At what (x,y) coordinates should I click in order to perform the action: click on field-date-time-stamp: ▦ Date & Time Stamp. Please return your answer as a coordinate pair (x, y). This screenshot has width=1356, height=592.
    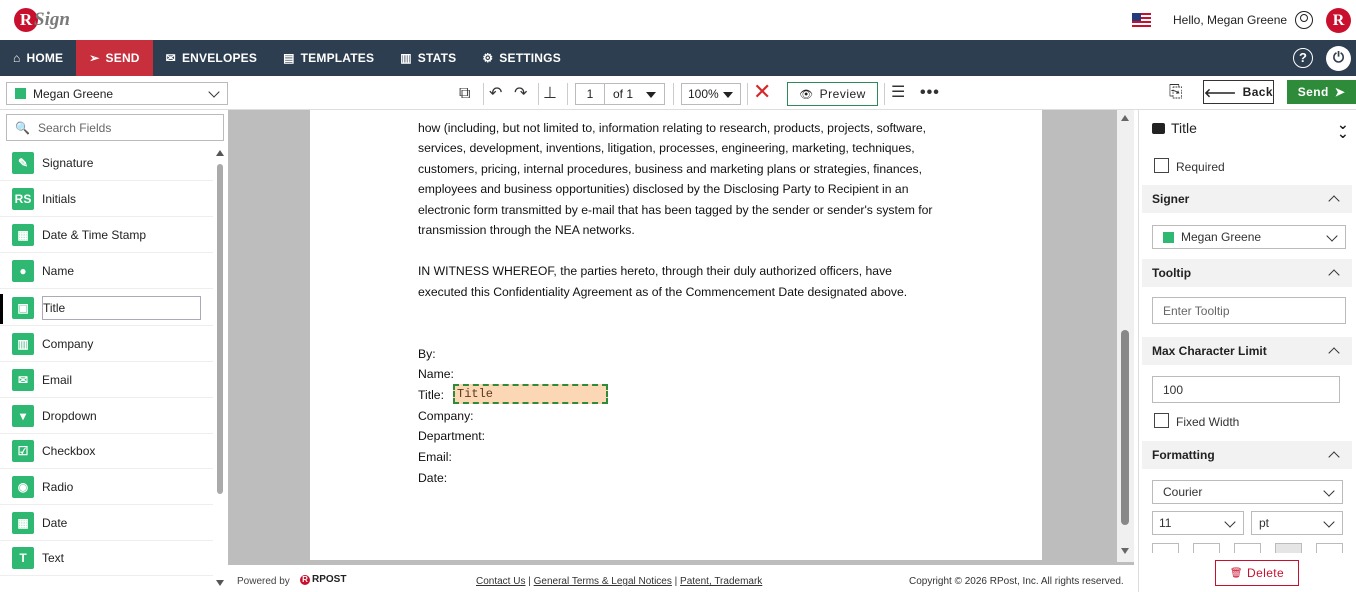
    Looking at the image, I should click on (106, 235).